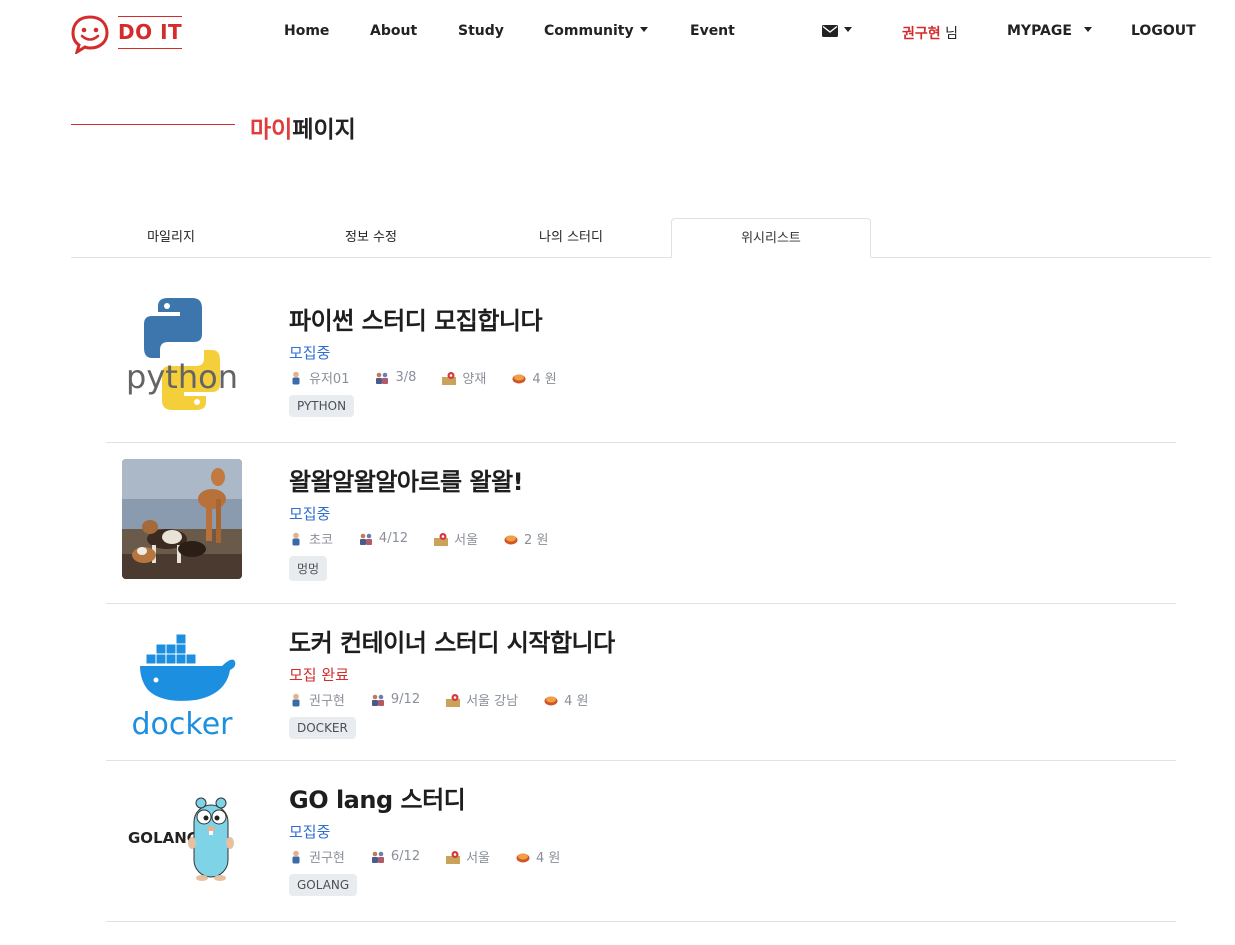  What do you see at coordinates (436, 318) in the screenshot?
I see `study-title: 파이썬 스터디 모집합니다` at bounding box center [436, 318].